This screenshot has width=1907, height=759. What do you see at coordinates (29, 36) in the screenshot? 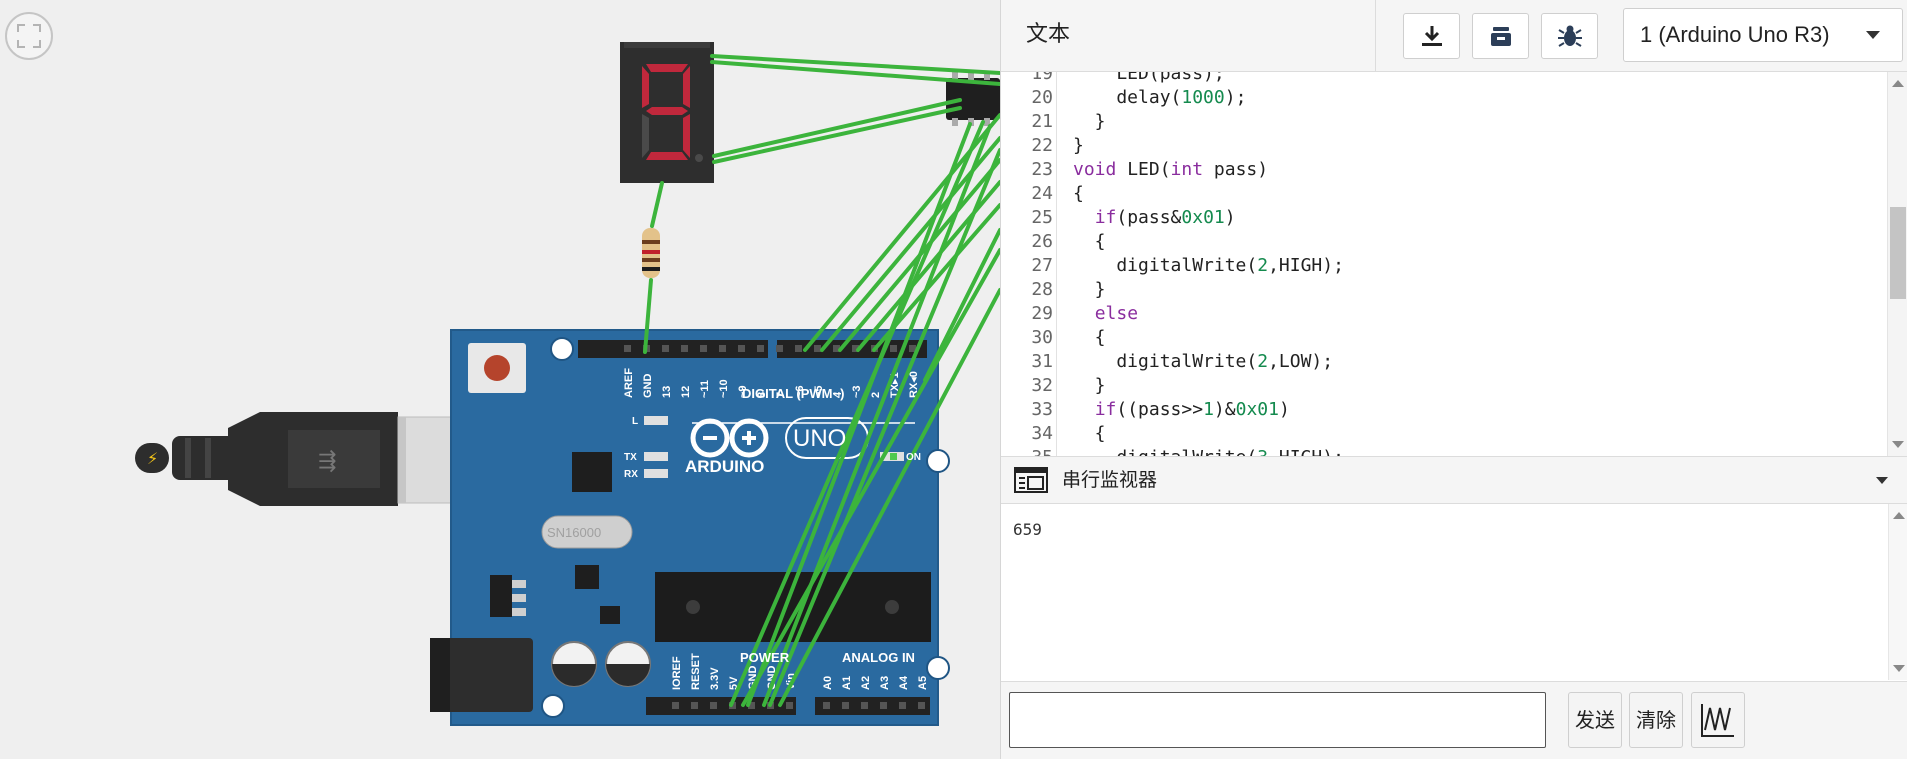
I see `fit-view-button` at bounding box center [29, 36].